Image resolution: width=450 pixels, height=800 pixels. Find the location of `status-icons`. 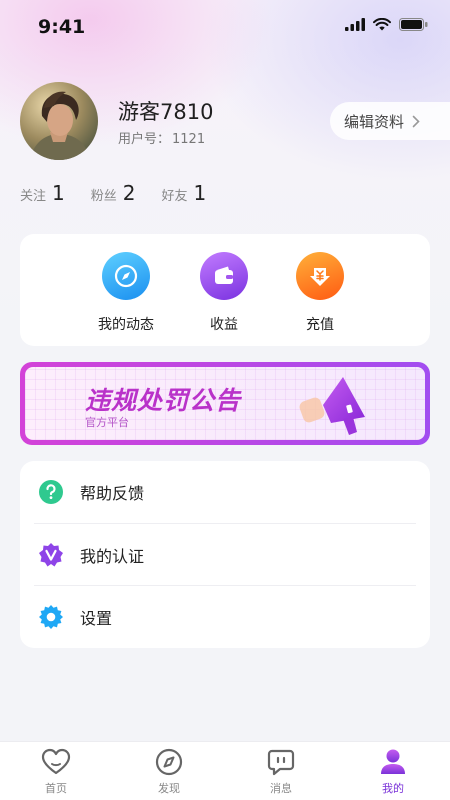

status-icons is located at coordinates (386, 24).